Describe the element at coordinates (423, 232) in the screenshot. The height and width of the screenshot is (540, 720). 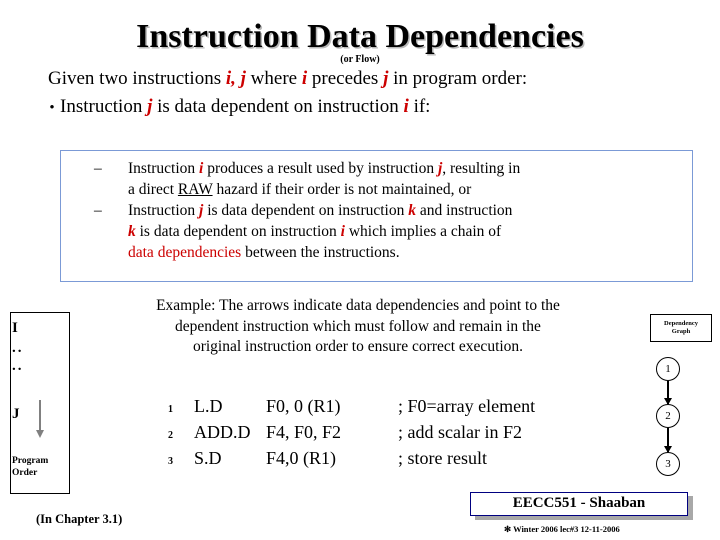
I see `cond2-line2-b: which implies a chain of` at that location.